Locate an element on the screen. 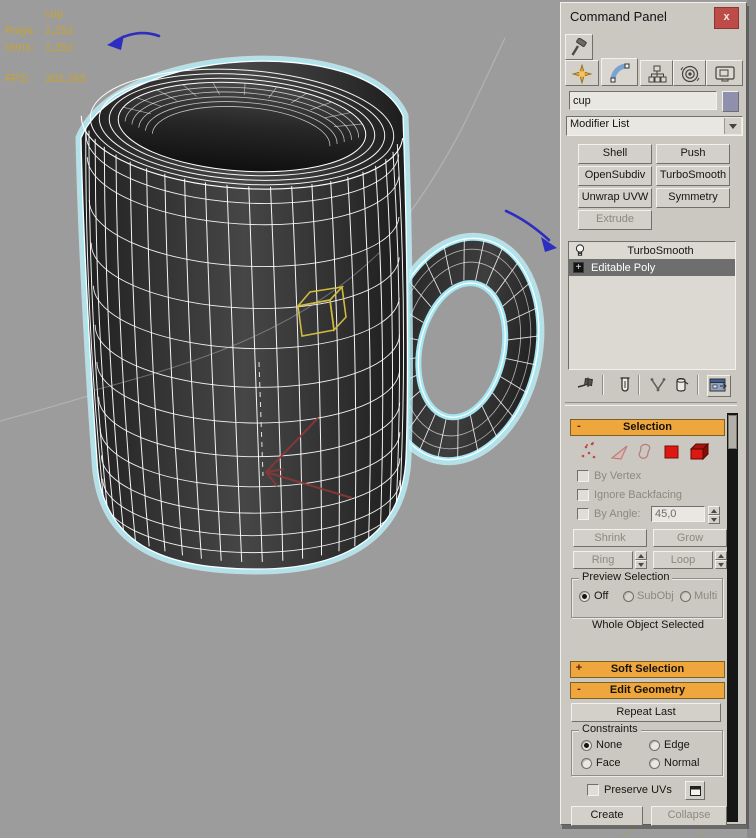 Image resolution: width=756 pixels, height=838 pixels. shrink-button: Shrink is located at coordinates (610, 538).